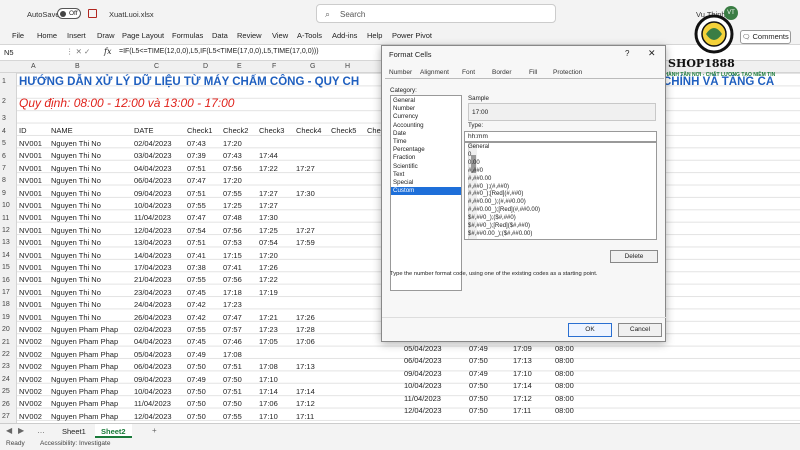 This screenshot has width=800, height=450. I want to click on table-cell: 17:06, so click(268, 403).